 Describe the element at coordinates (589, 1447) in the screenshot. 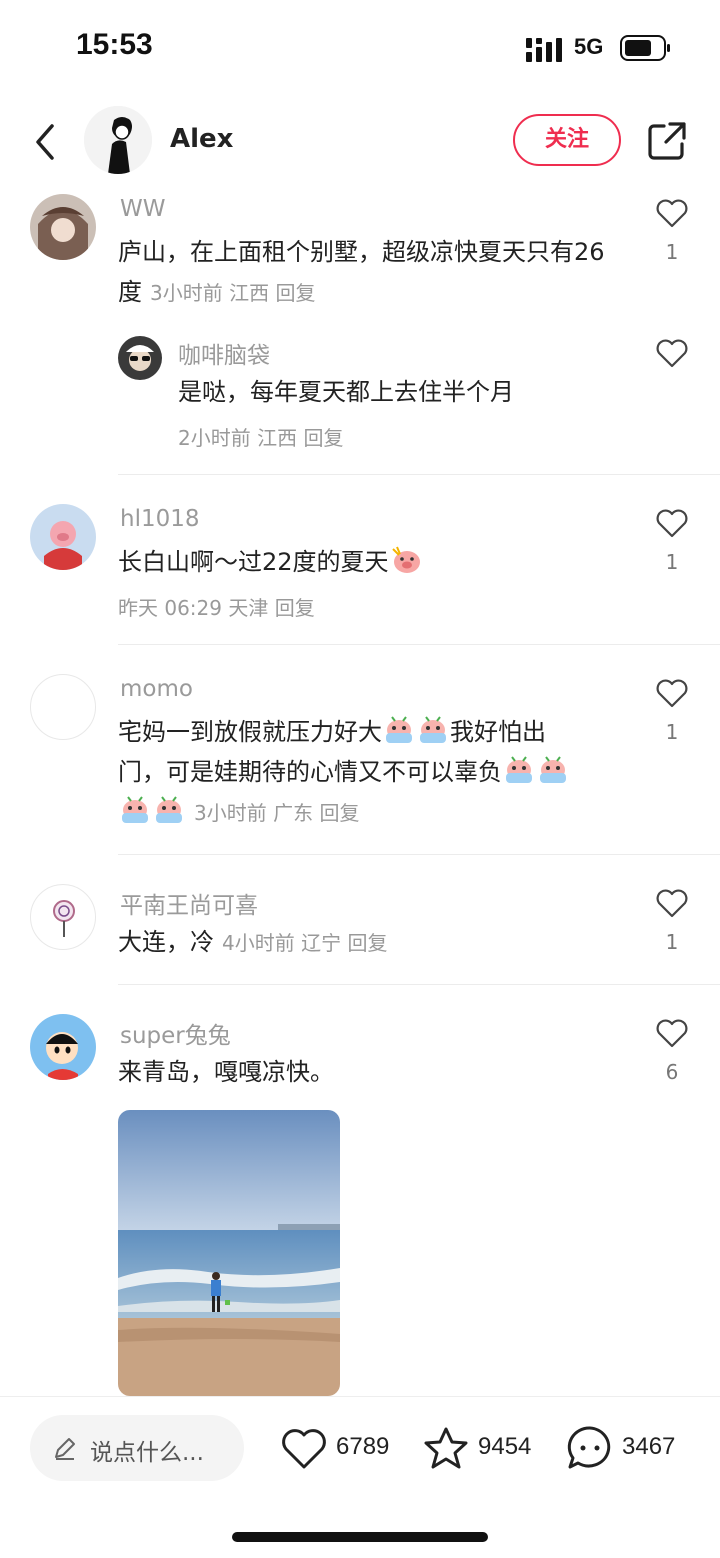

I see `chat-bubble-icon` at that location.